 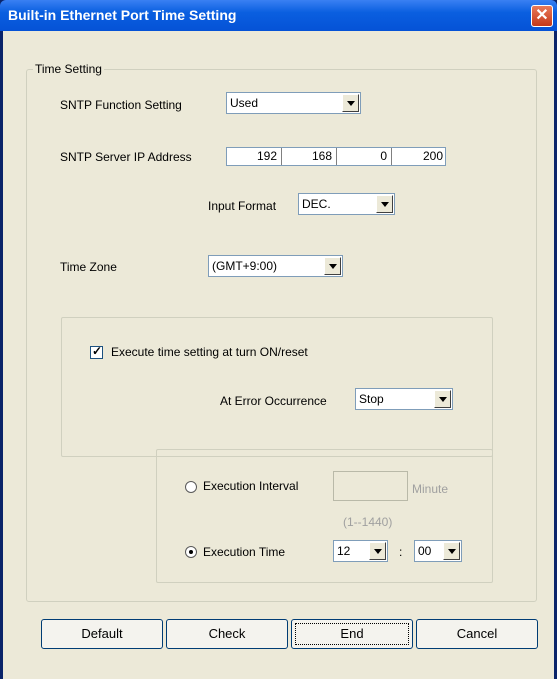 What do you see at coordinates (364, 156) in the screenshot?
I see `ip-octet-3: 0` at bounding box center [364, 156].